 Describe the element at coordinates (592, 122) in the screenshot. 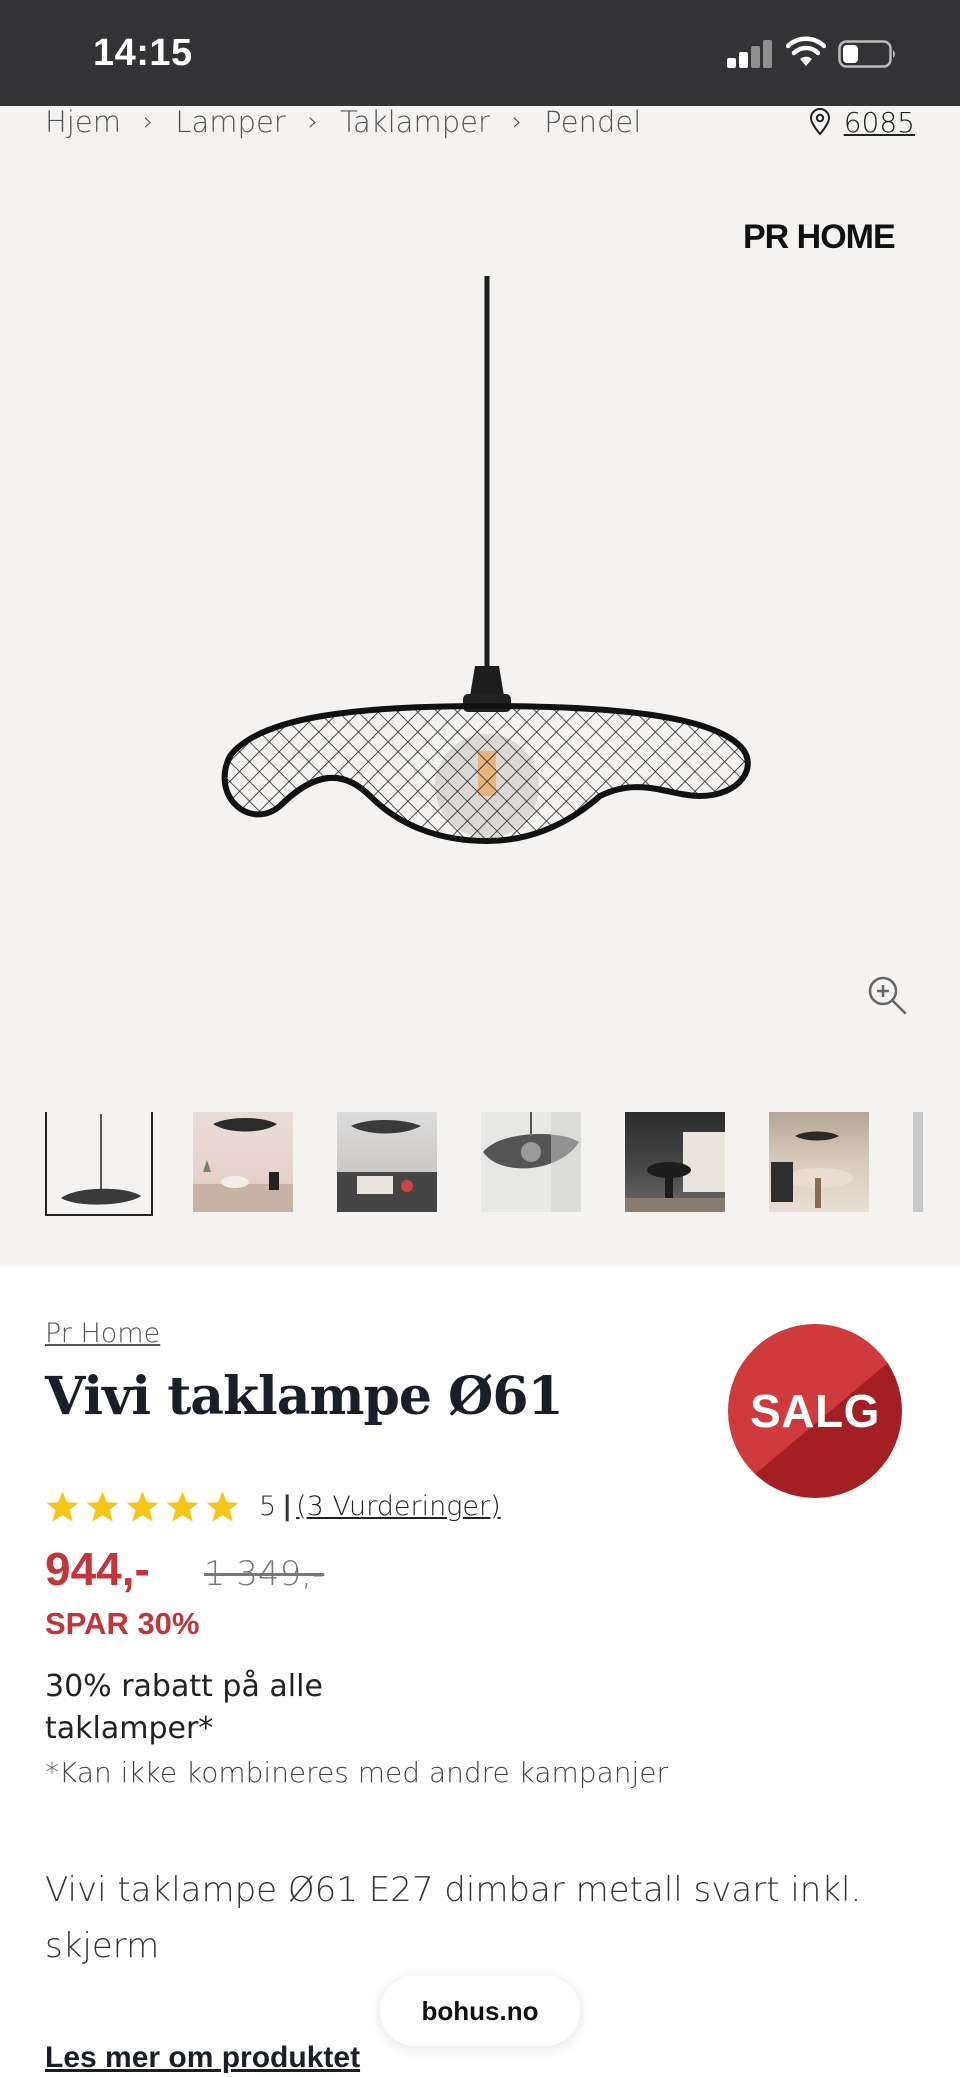

I see `breadcrumb-pendel: Pendel` at that location.